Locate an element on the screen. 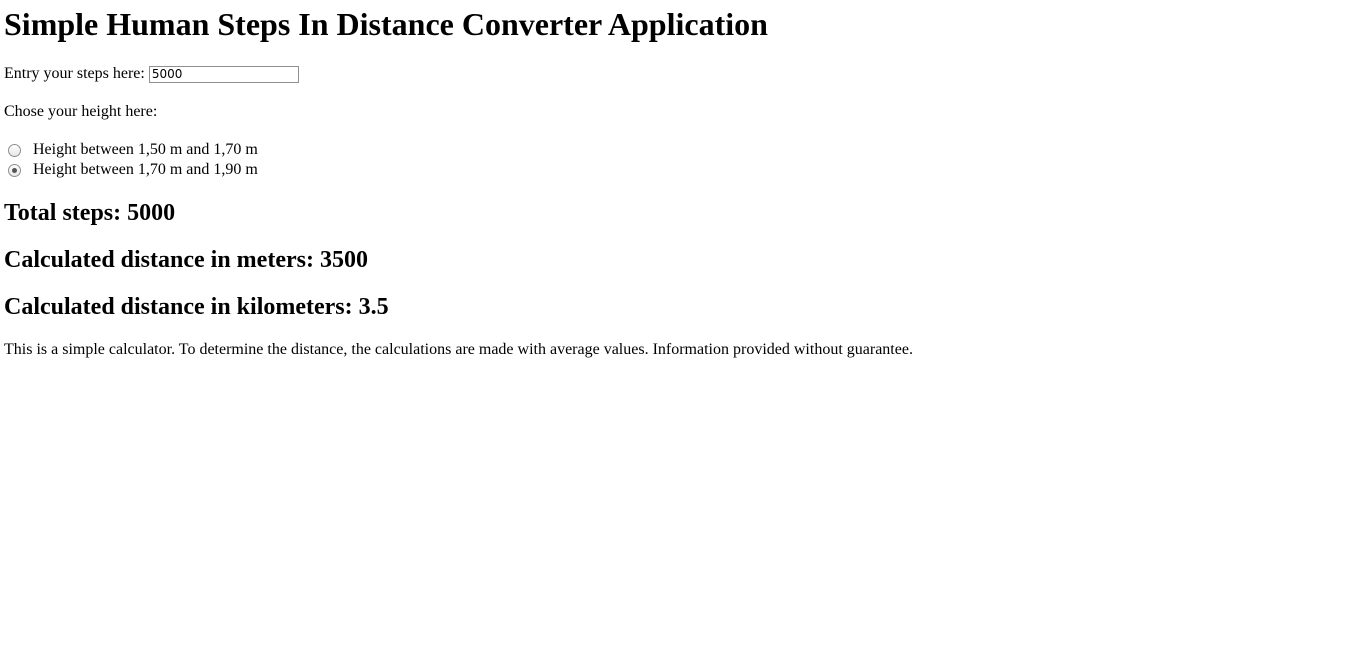 This screenshot has height=649, width=1362. distance-km-label: Calculated distance in kilometers: is located at coordinates (178, 307).